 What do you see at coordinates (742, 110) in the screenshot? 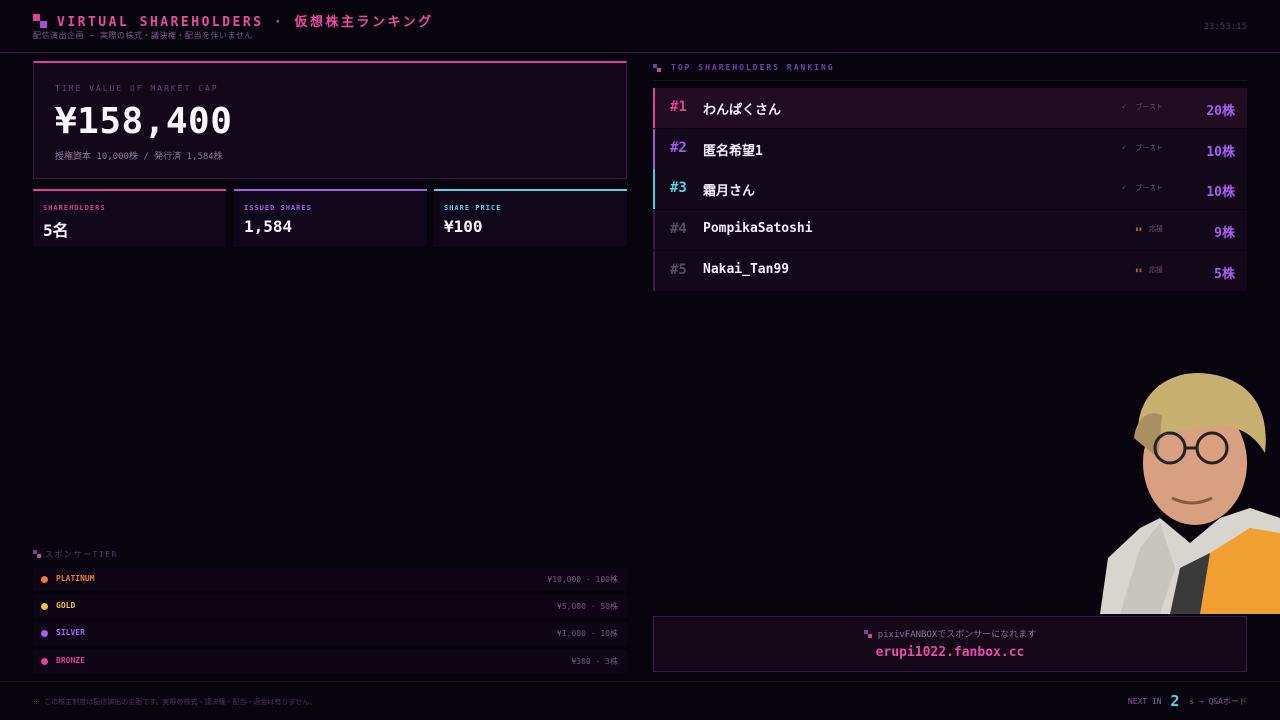
I see `shareholder-name: わんぱくさん` at bounding box center [742, 110].